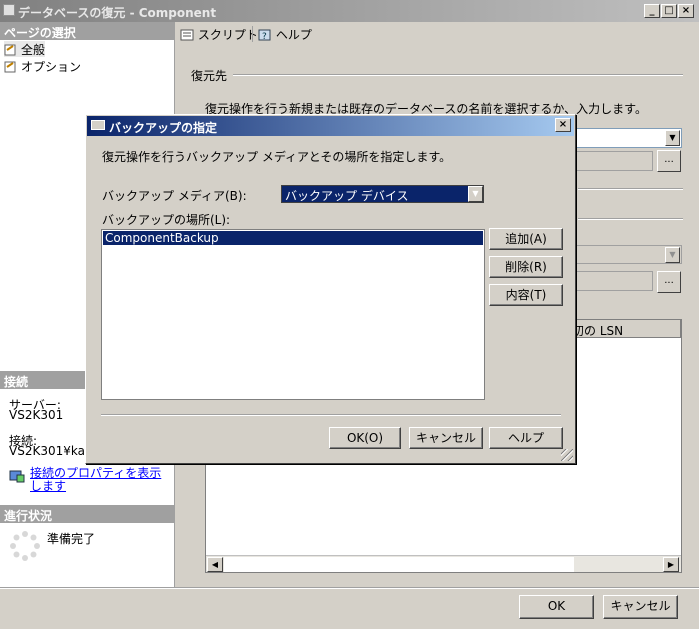 The width and height of the screenshot is (699, 629). Describe the element at coordinates (652, 11) in the screenshot. I see `minimize-button: _` at that location.